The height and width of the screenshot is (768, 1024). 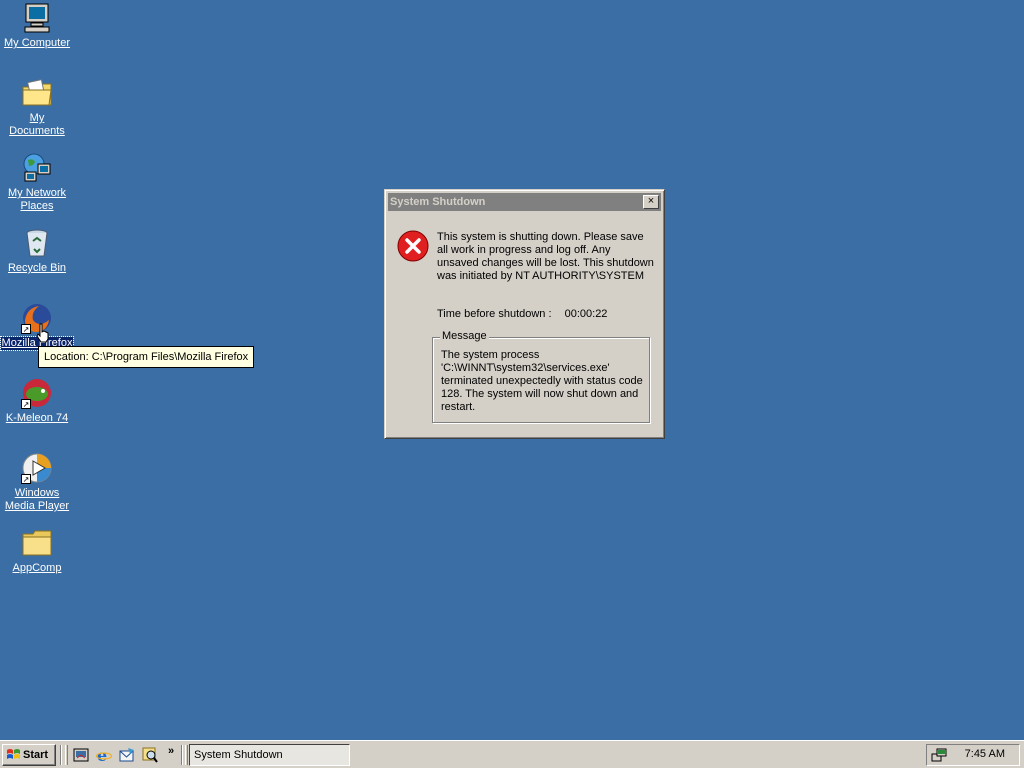 I want to click on network-places-icon, so click(x=37, y=168).